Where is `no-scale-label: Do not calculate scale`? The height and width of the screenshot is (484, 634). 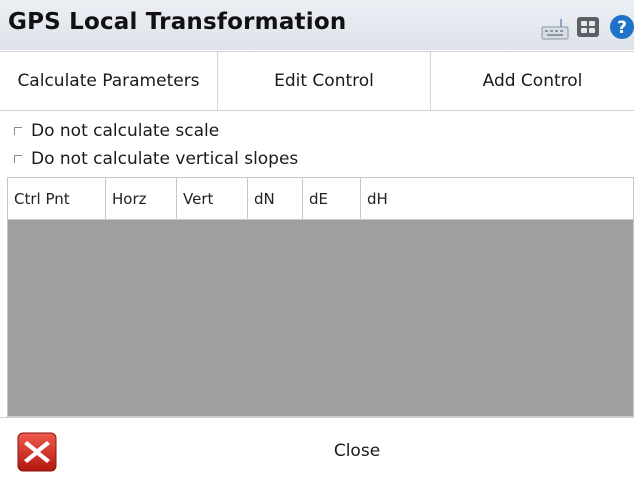
no-scale-label: Do not calculate scale is located at coordinates (125, 131).